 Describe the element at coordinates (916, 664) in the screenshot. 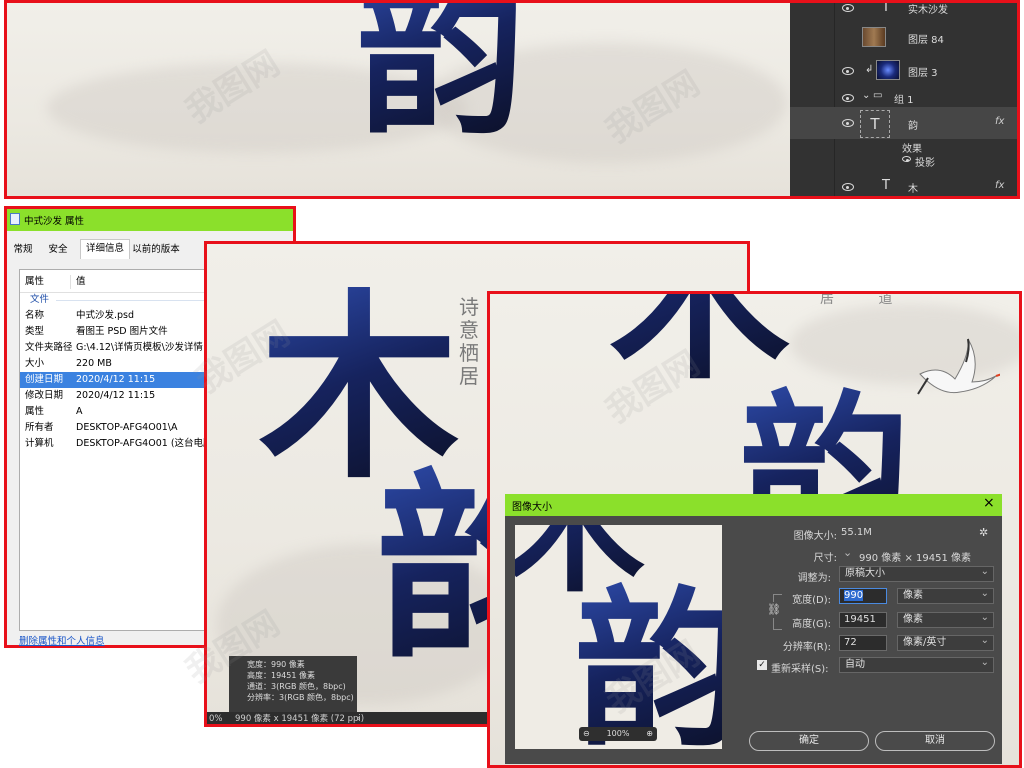

I see `resample-select: 自动` at that location.